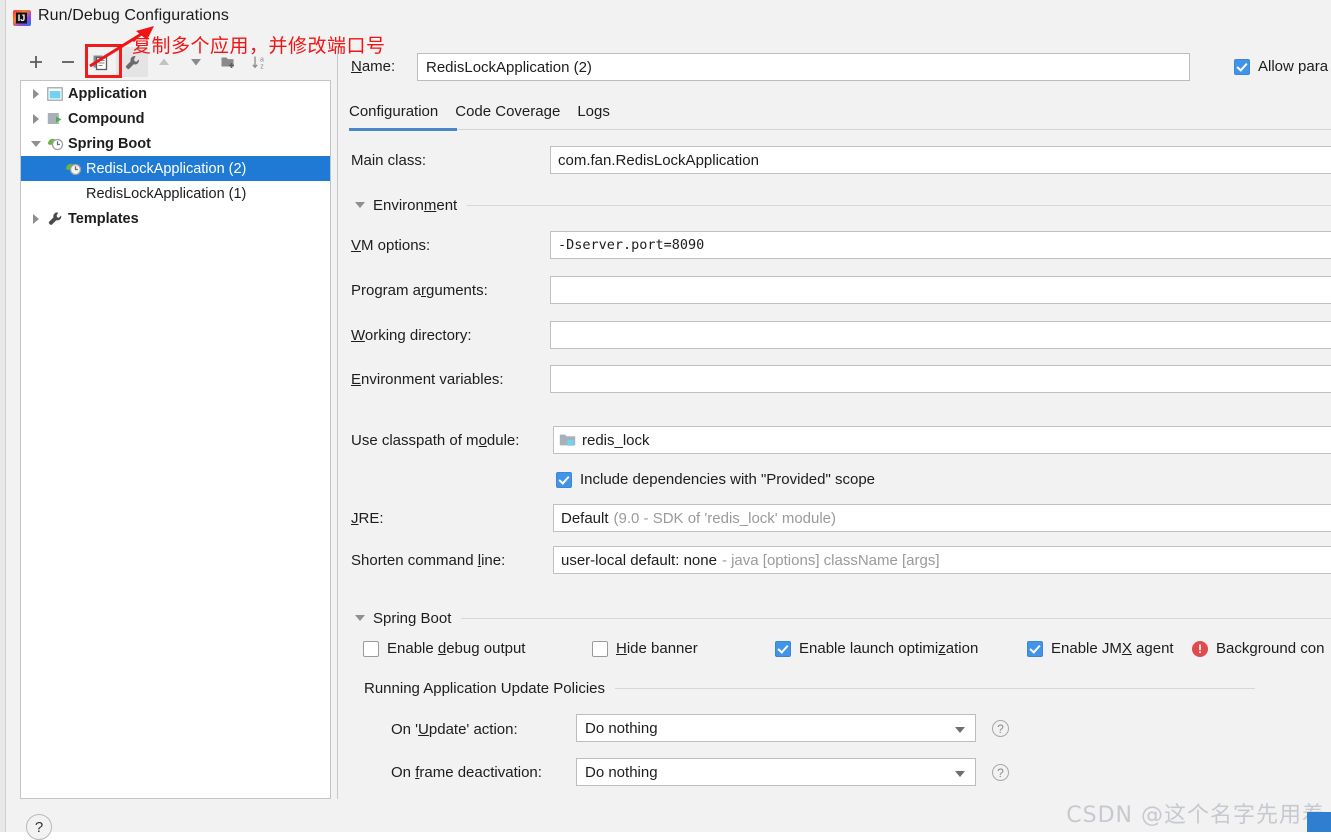 The height and width of the screenshot is (840, 1331). I want to click on environment-variables-label: Environment variables:, so click(427, 379).